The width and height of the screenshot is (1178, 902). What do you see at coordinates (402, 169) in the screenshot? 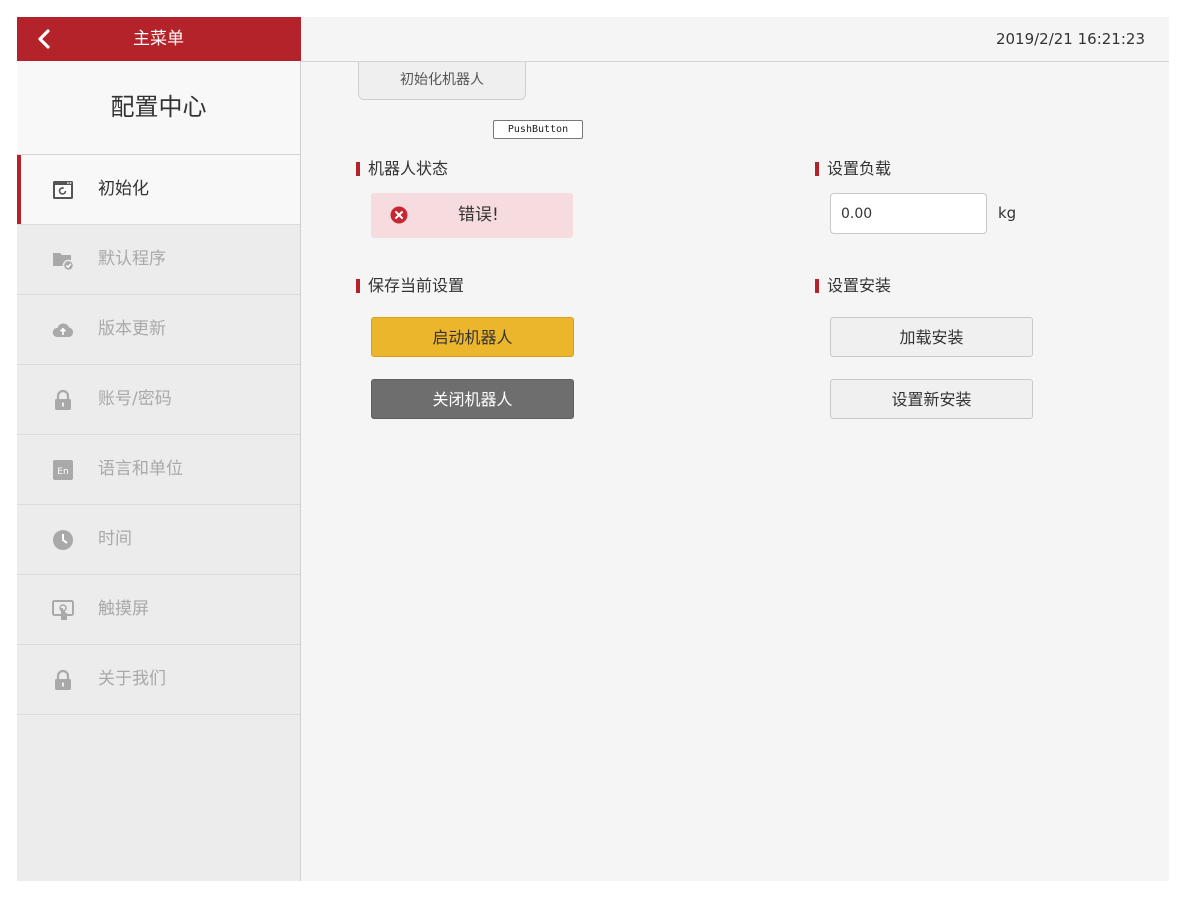
I see `robot-status-title: 机器人状态` at bounding box center [402, 169].